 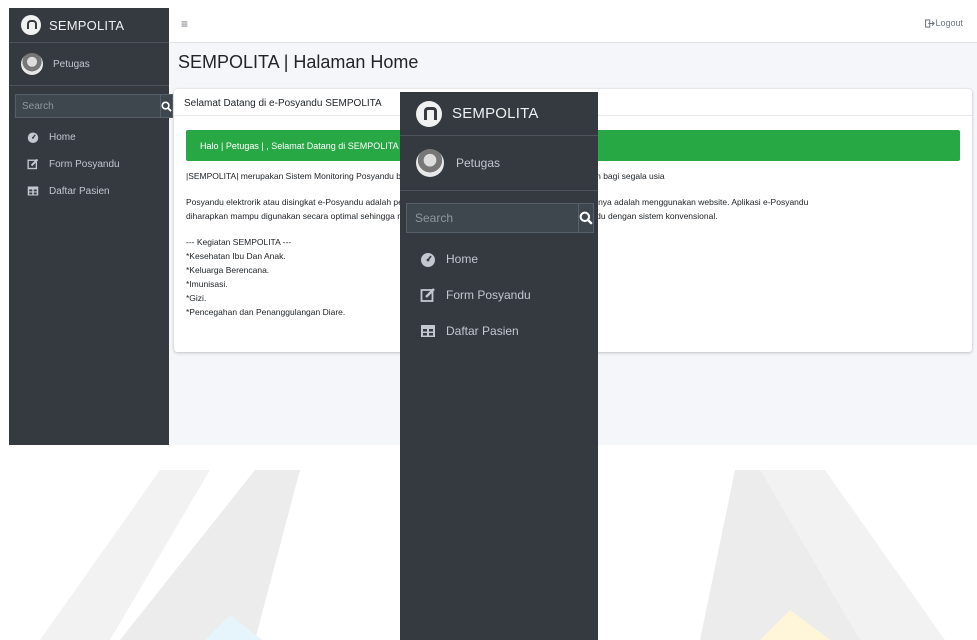 I want to click on logout-label: Logout, so click(x=949, y=23).